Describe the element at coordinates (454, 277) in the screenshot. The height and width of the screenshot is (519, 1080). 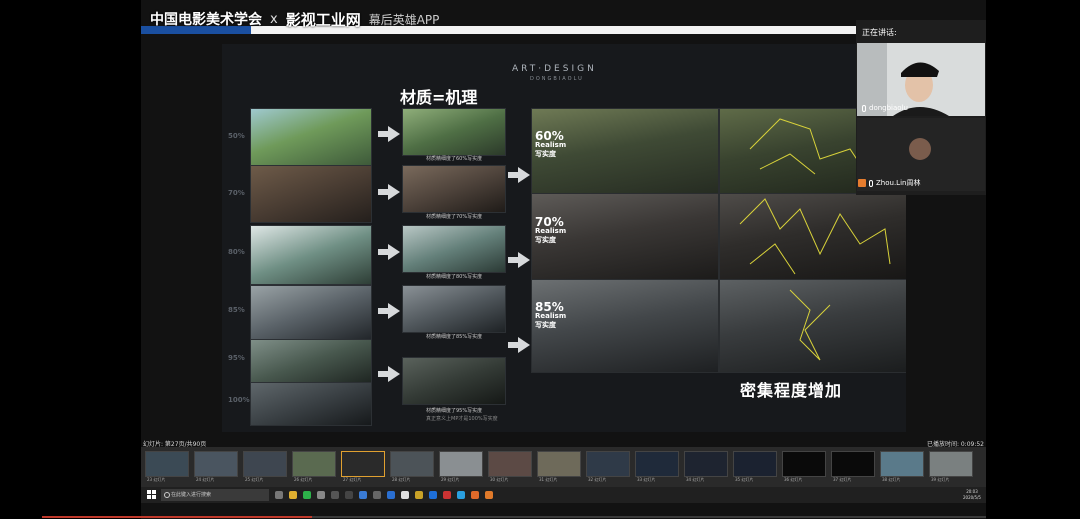
I see `caption: 材质精细度了80%写实度` at that location.